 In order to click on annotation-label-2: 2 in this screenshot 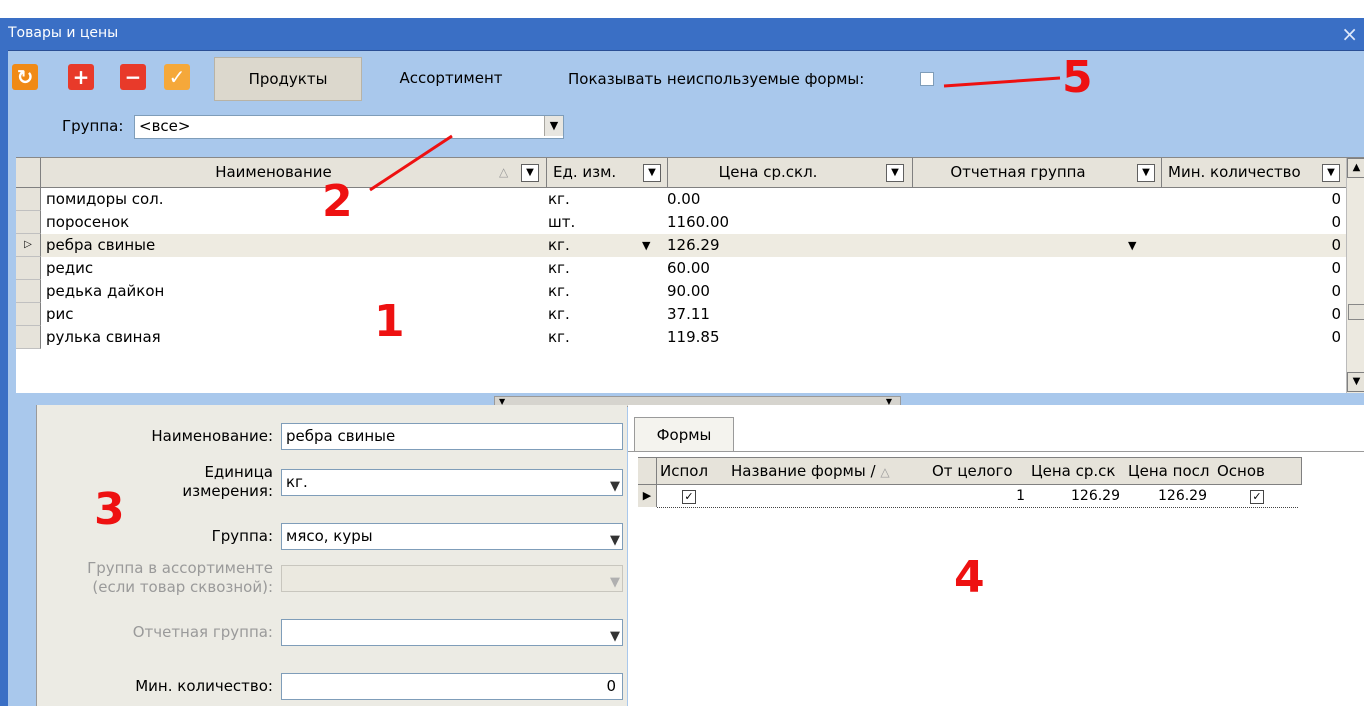, I will do `click(337, 201)`.